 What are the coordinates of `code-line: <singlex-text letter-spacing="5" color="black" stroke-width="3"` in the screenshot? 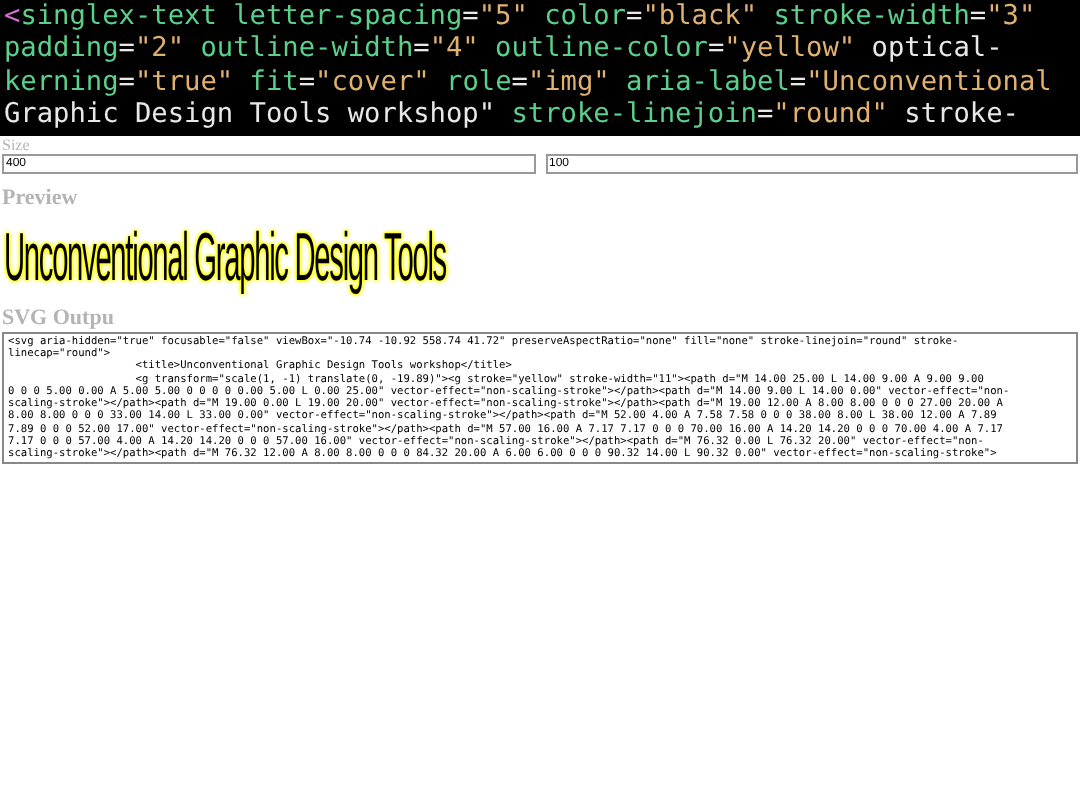 It's located at (521, 16).